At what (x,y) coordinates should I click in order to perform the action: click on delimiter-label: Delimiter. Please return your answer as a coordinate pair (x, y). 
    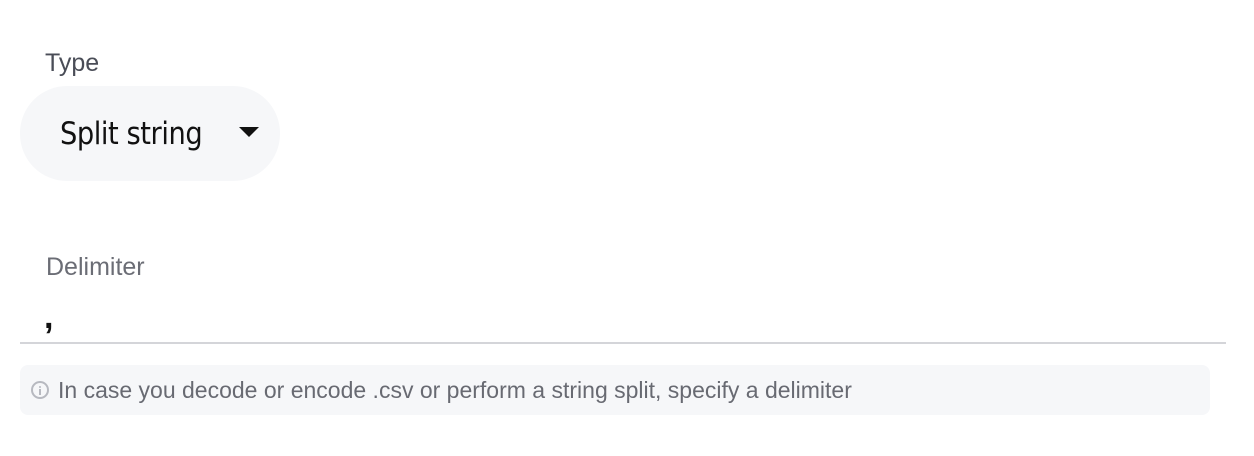
    Looking at the image, I should click on (95, 267).